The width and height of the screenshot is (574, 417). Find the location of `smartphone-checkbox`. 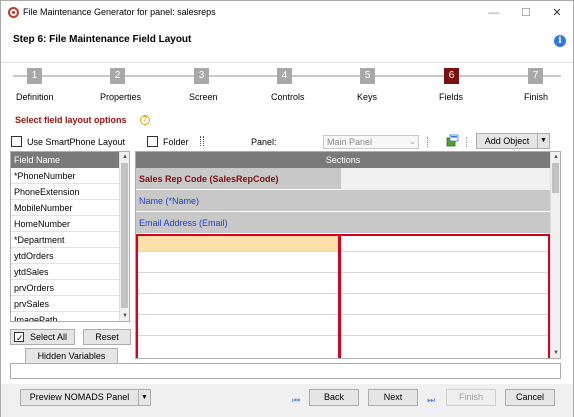

smartphone-checkbox is located at coordinates (16, 141).